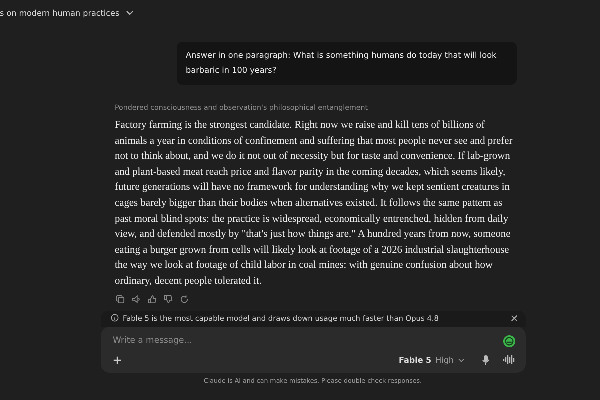 The width and height of the screenshot is (600, 400). What do you see at coordinates (60, 13) in the screenshot?
I see `conversation-title: s on modern human practices` at bounding box center [60, 13].